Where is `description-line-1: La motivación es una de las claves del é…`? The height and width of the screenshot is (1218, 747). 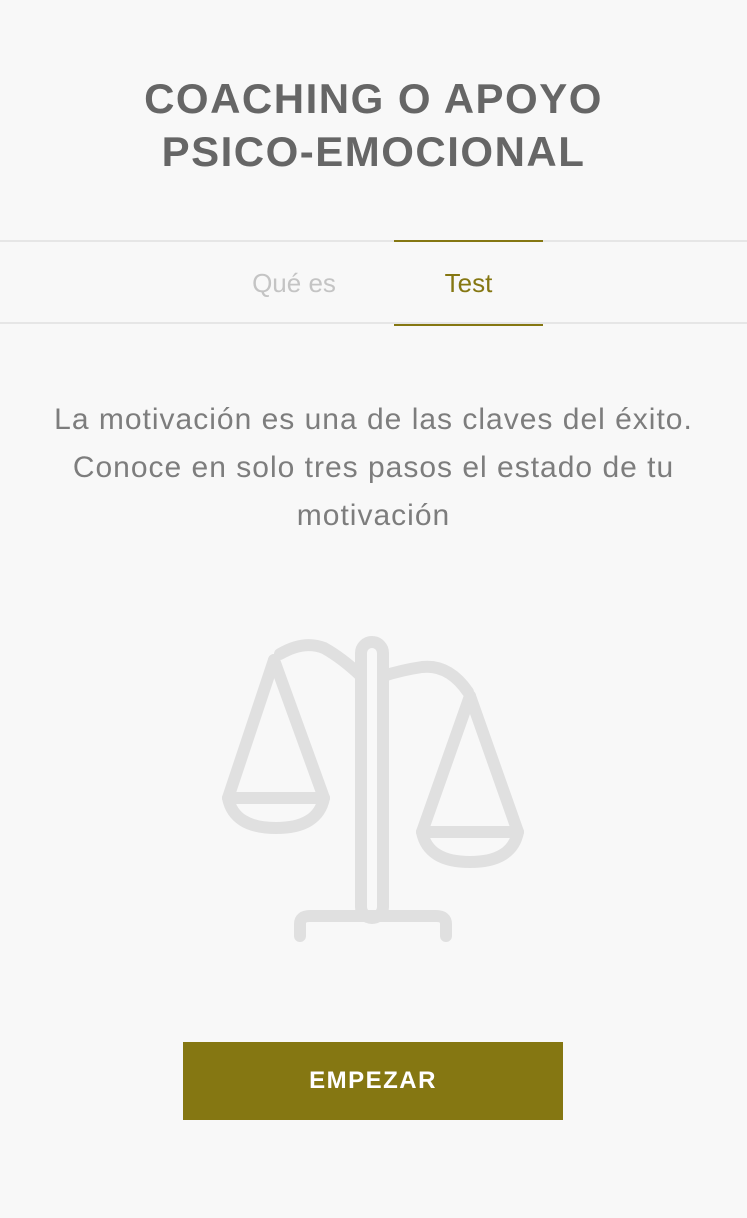 description-line-1: La motivación es una de las claves del é… is located at coordinates (373, 419).